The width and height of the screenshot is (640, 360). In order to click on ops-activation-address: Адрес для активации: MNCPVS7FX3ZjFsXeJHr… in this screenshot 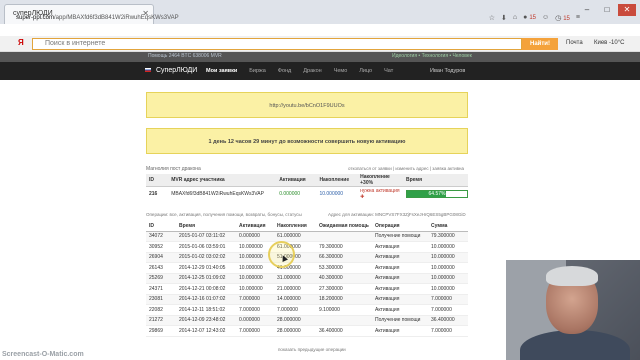, I will do `click(397, 214)`.